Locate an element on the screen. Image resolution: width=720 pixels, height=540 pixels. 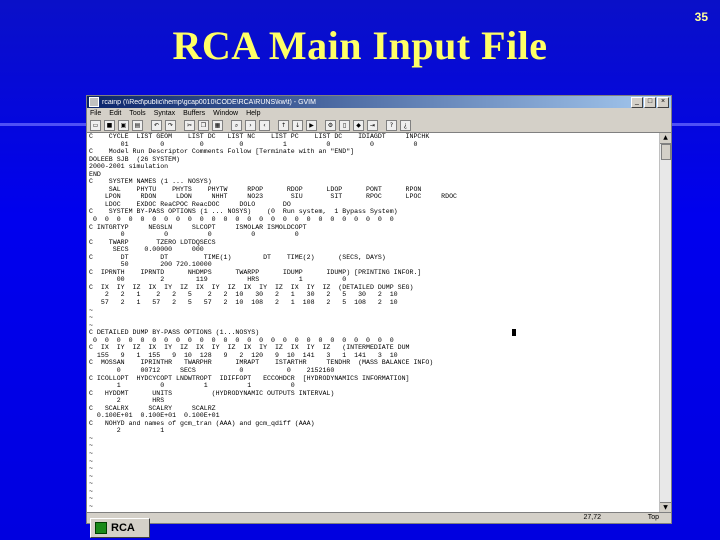
editor-line: 2 2 1 2 2 5 2 2 10 30 2 1 30 2 5 30 2 10 is located at coordinates (243, 295).